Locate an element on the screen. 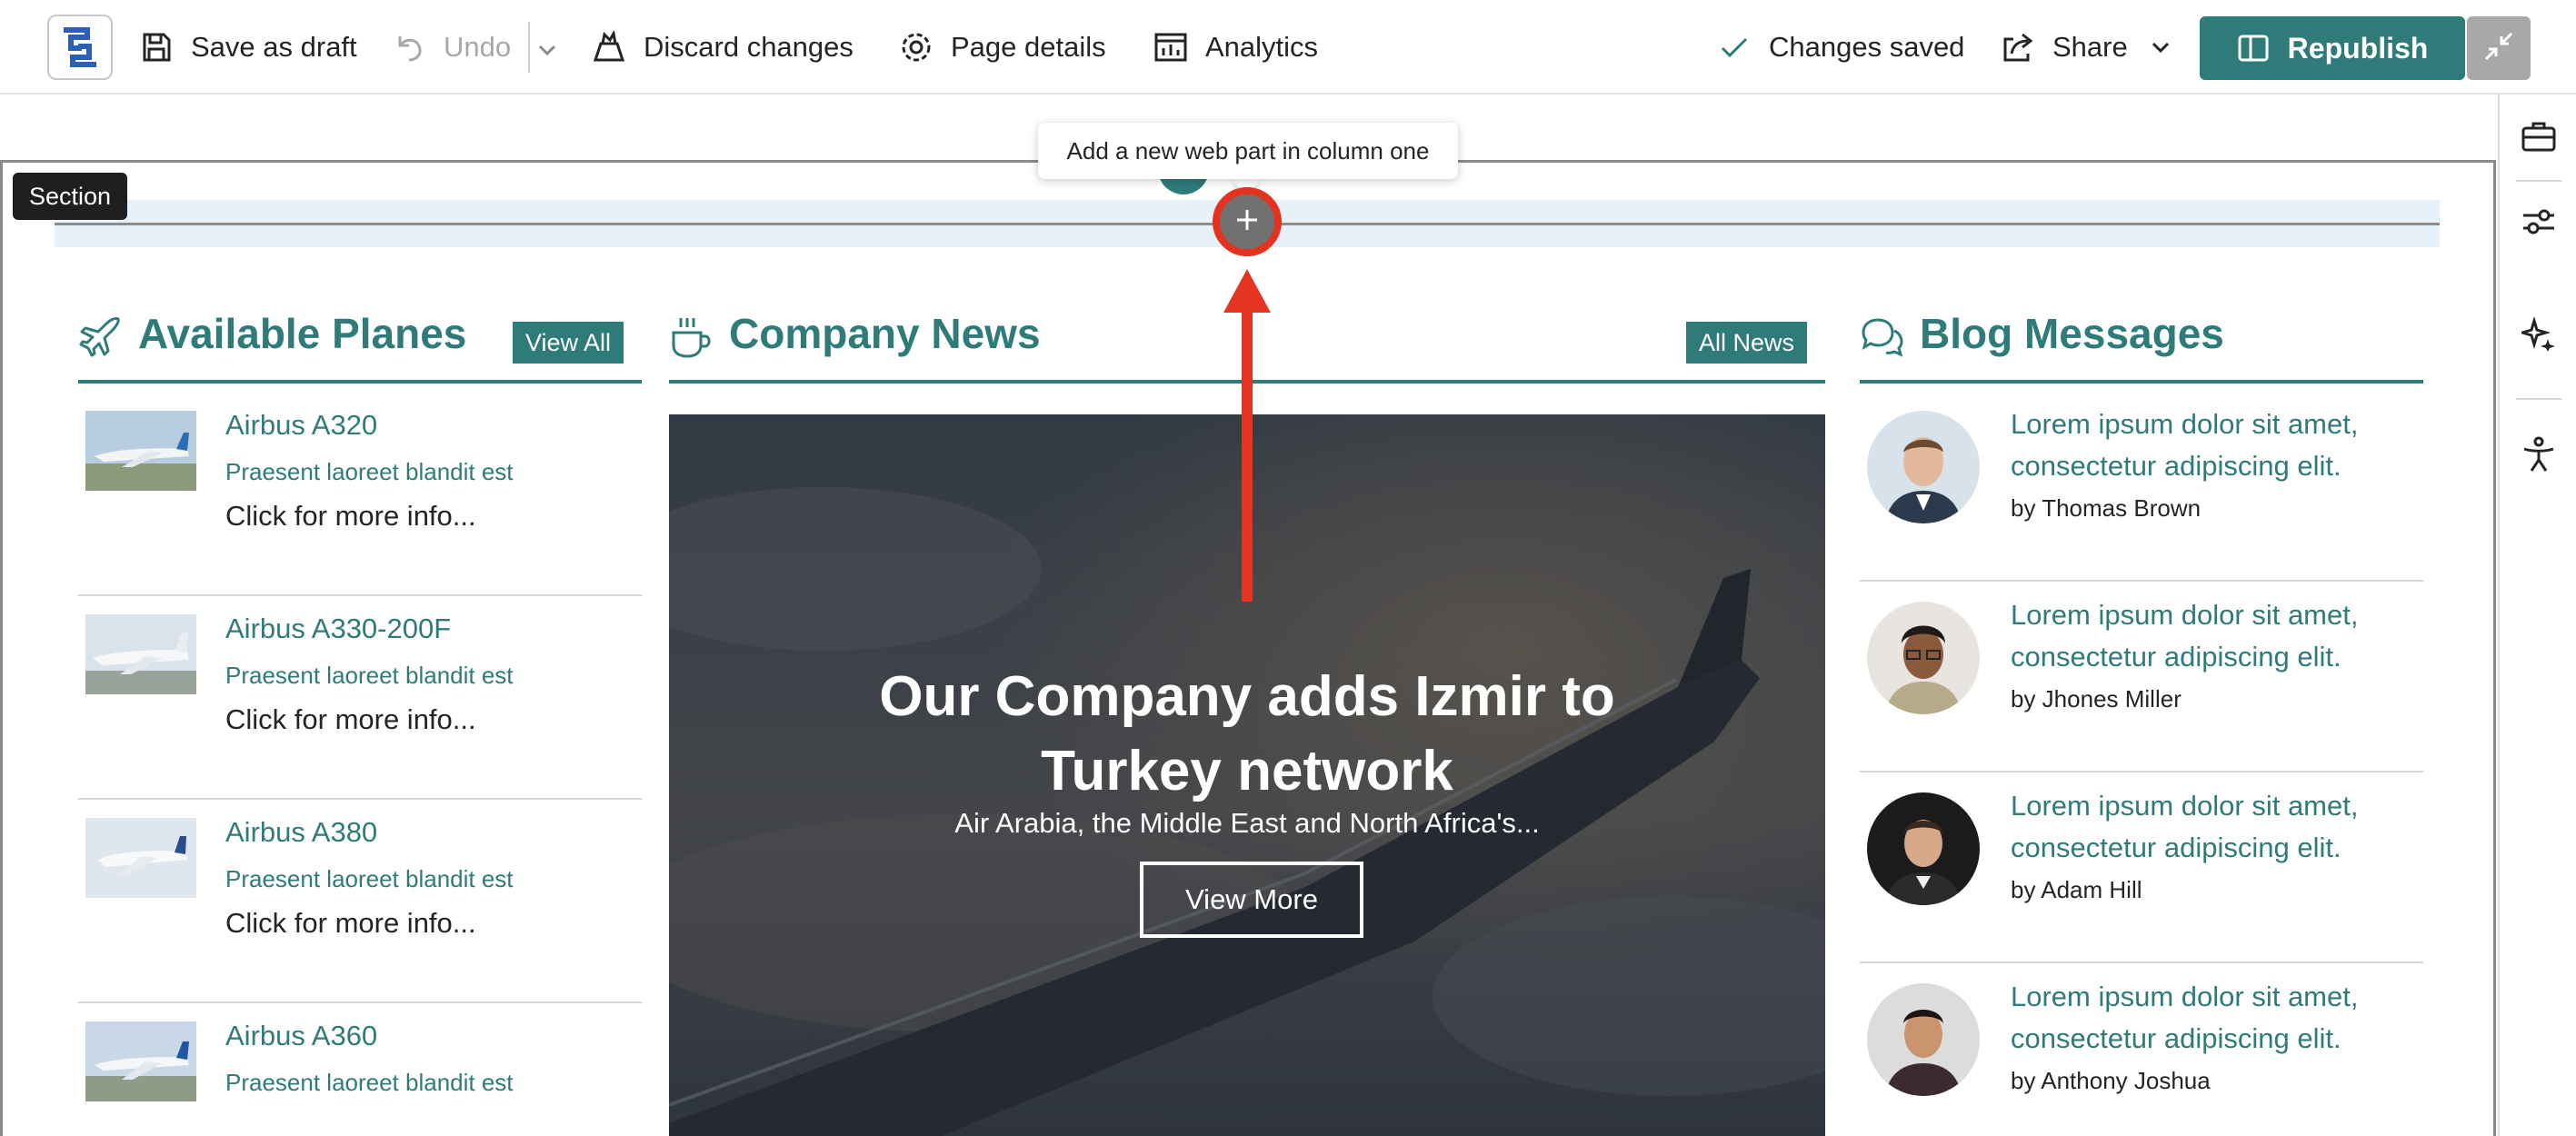  republish-button: Republish is located at coordinates (2332, 48).